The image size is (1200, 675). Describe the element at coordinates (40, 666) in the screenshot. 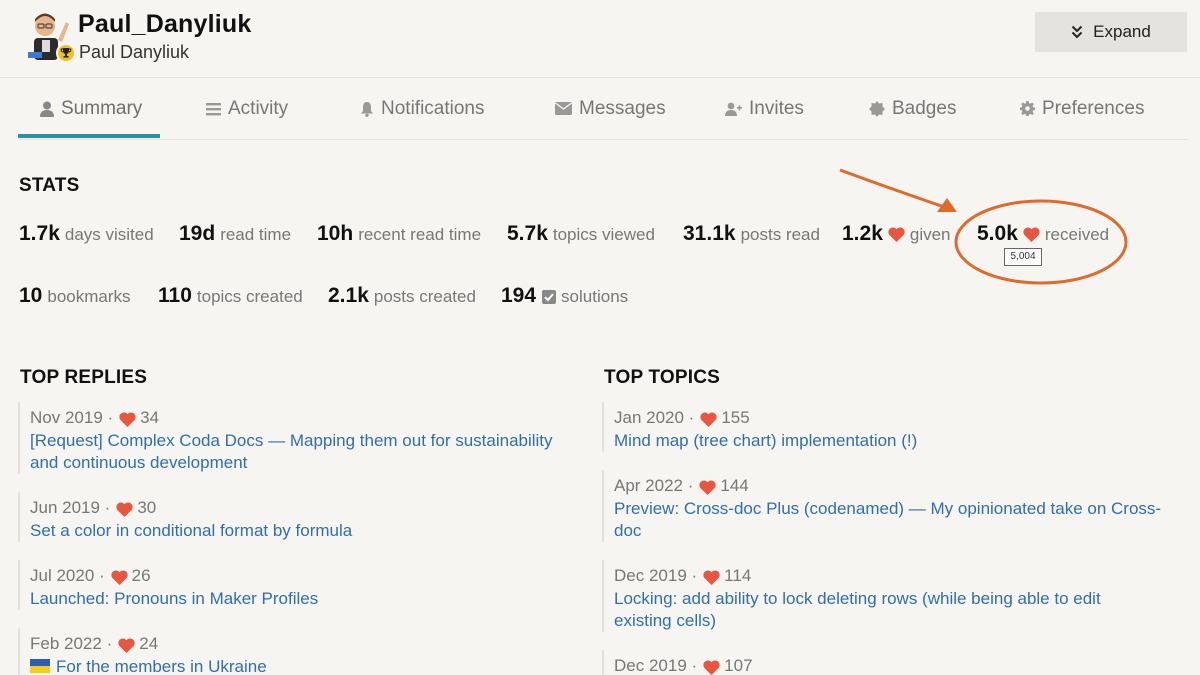

I see `ukraine-flag-icon` at that location.